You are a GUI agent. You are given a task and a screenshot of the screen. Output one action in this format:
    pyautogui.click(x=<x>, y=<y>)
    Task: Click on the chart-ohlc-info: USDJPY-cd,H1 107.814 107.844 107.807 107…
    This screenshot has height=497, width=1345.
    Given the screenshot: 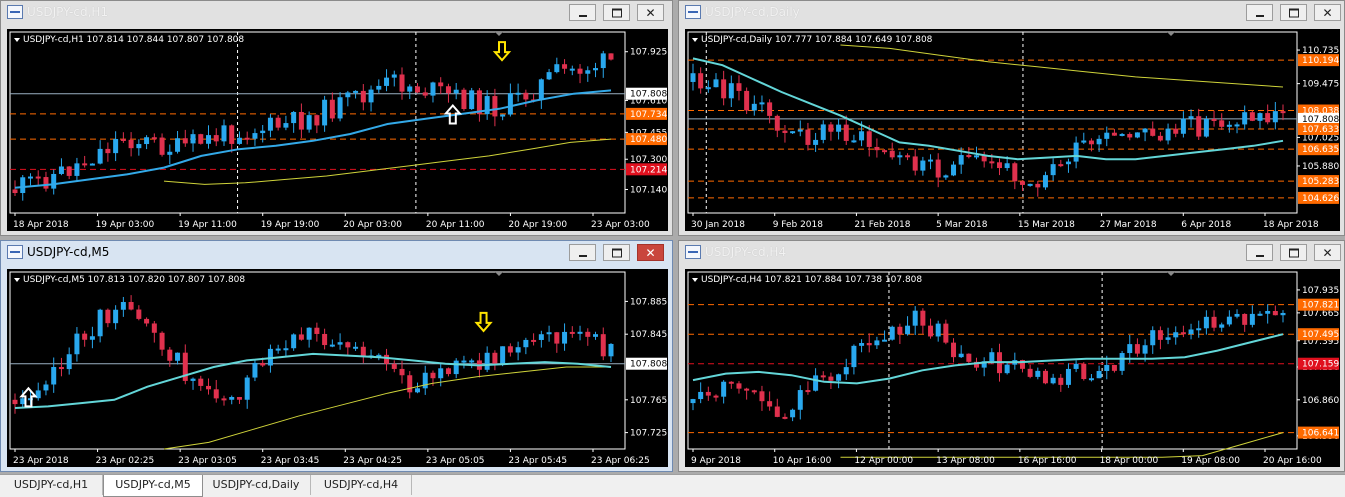 What is the action you would take?
    pyautogui.click(x=133, y=40)
    